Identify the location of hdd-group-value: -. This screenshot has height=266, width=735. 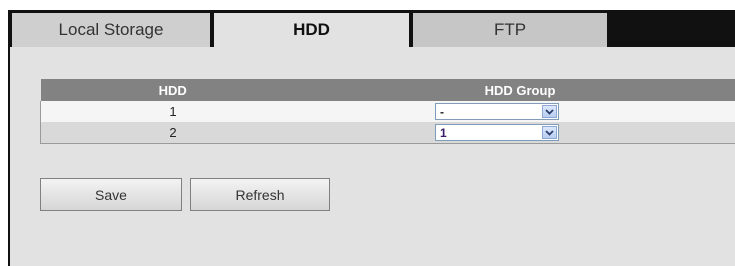
(442, 112).